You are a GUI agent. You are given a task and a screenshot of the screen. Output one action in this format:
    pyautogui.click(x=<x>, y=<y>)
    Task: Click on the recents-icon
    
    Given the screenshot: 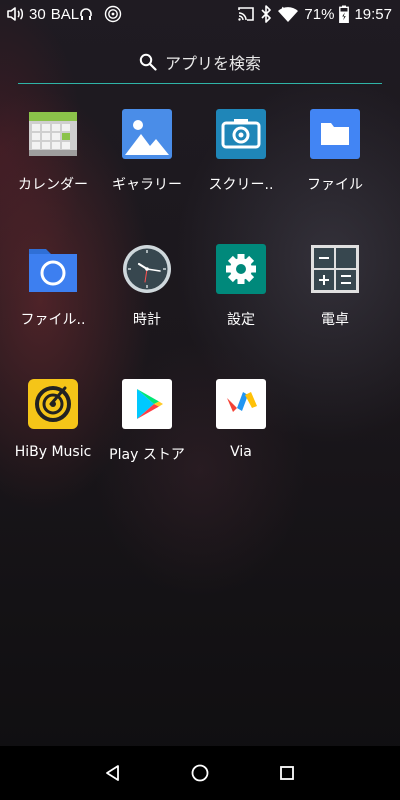 What is the action you would take?
    pyautogui.click(x=286, y=773)
    